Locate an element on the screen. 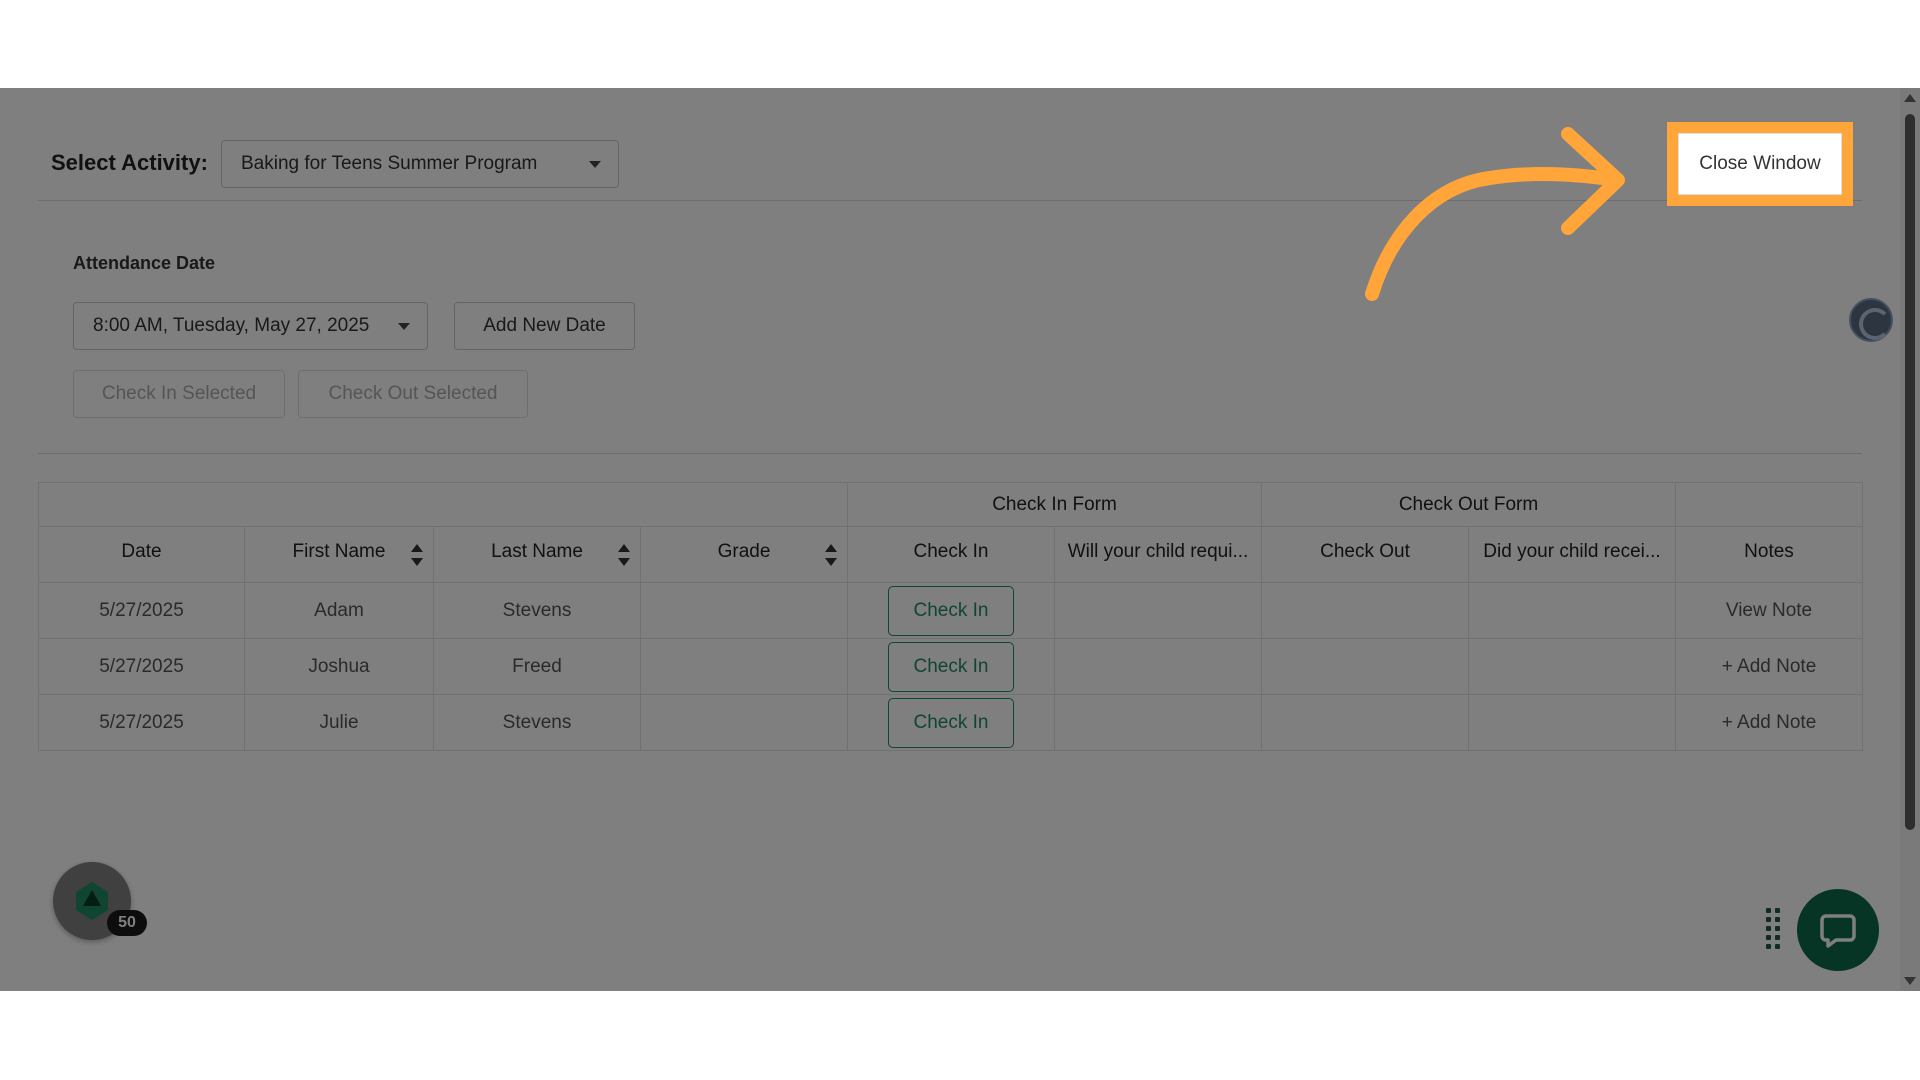 This screenshot has height=1080, width=1920. attendance-date-value: 8:00 AM, Tuesday, May 27, 2025 is located at coordinates (231, 325).